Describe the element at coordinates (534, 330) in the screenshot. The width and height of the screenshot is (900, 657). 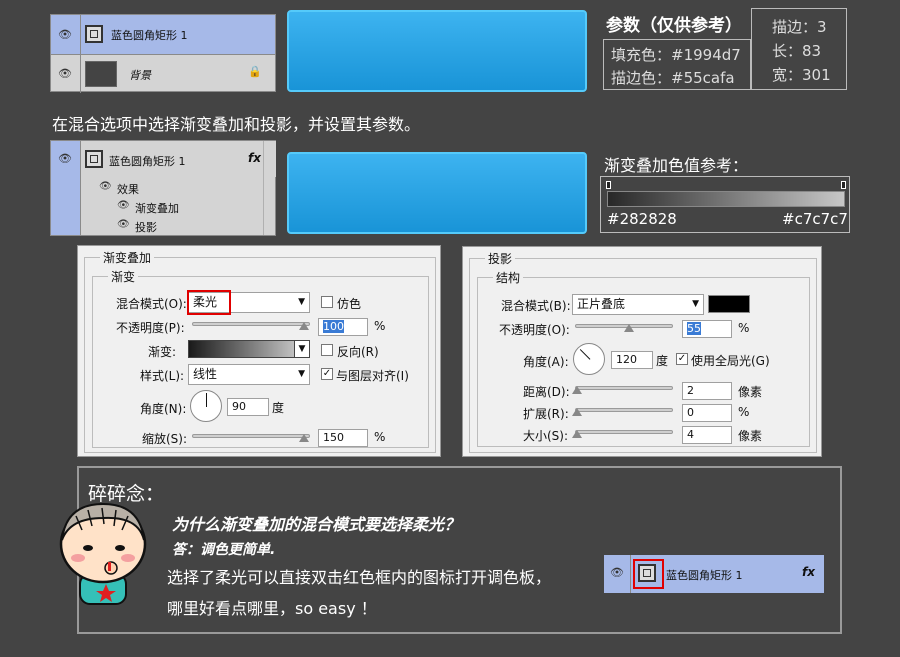
I see `opacity-label: 不透明度(O):` at that location.